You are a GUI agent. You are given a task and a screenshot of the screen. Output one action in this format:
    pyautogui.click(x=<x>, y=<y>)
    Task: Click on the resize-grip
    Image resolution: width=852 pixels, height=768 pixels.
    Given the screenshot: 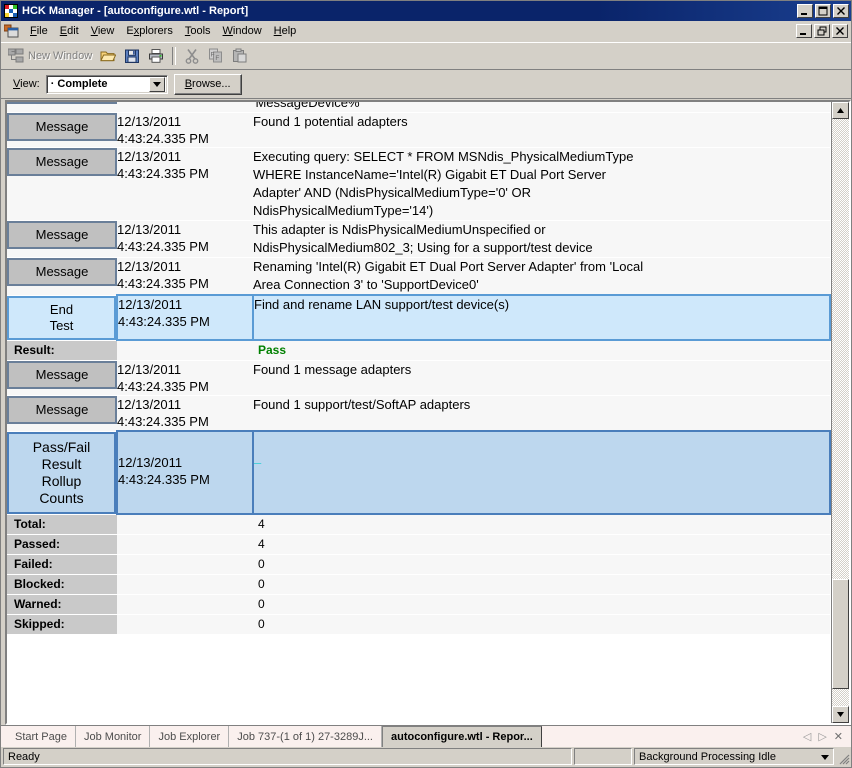 What is the action you would take?
    pyautogui.click(x=843, y=756)
    